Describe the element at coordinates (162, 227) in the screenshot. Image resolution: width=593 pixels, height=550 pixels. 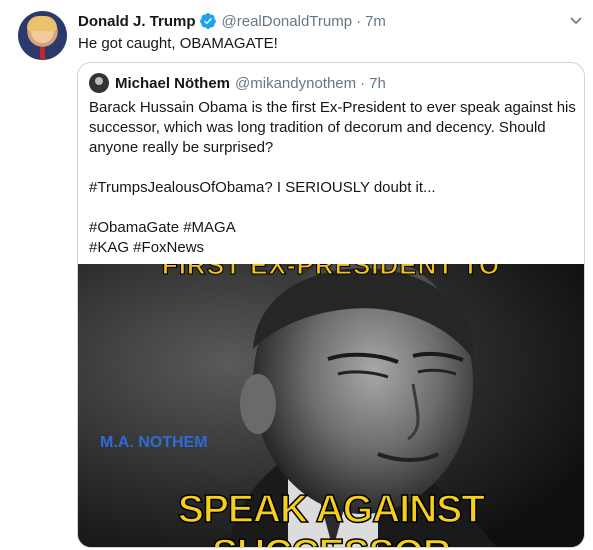
I see `quoted-hashtags: #ObamaGate #MAGA` at that location.